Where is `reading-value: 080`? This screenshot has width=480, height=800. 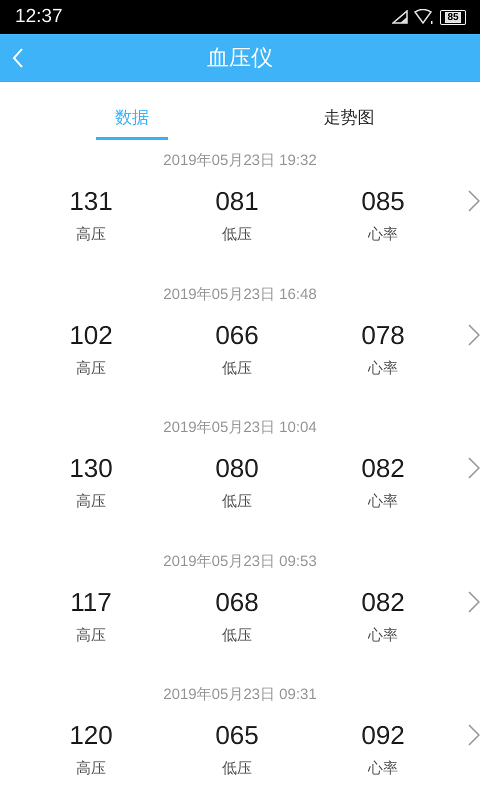 reading-value: 080 is located at coordinates (237, 468).